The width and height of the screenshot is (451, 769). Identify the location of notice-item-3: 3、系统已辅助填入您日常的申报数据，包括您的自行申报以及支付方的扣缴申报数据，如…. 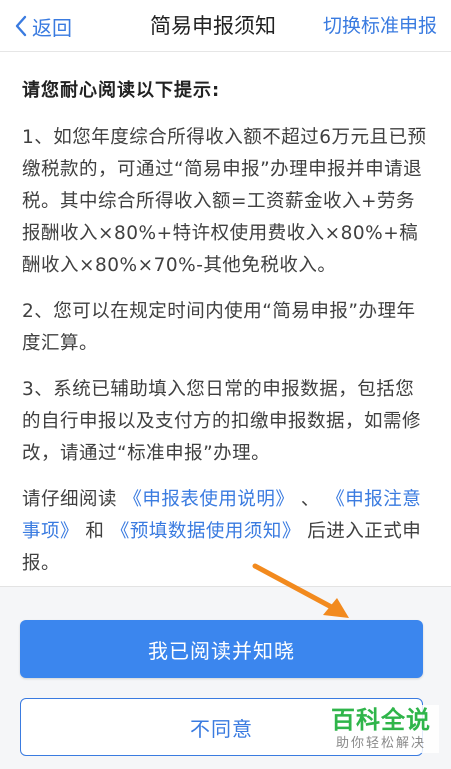
(222, 421).